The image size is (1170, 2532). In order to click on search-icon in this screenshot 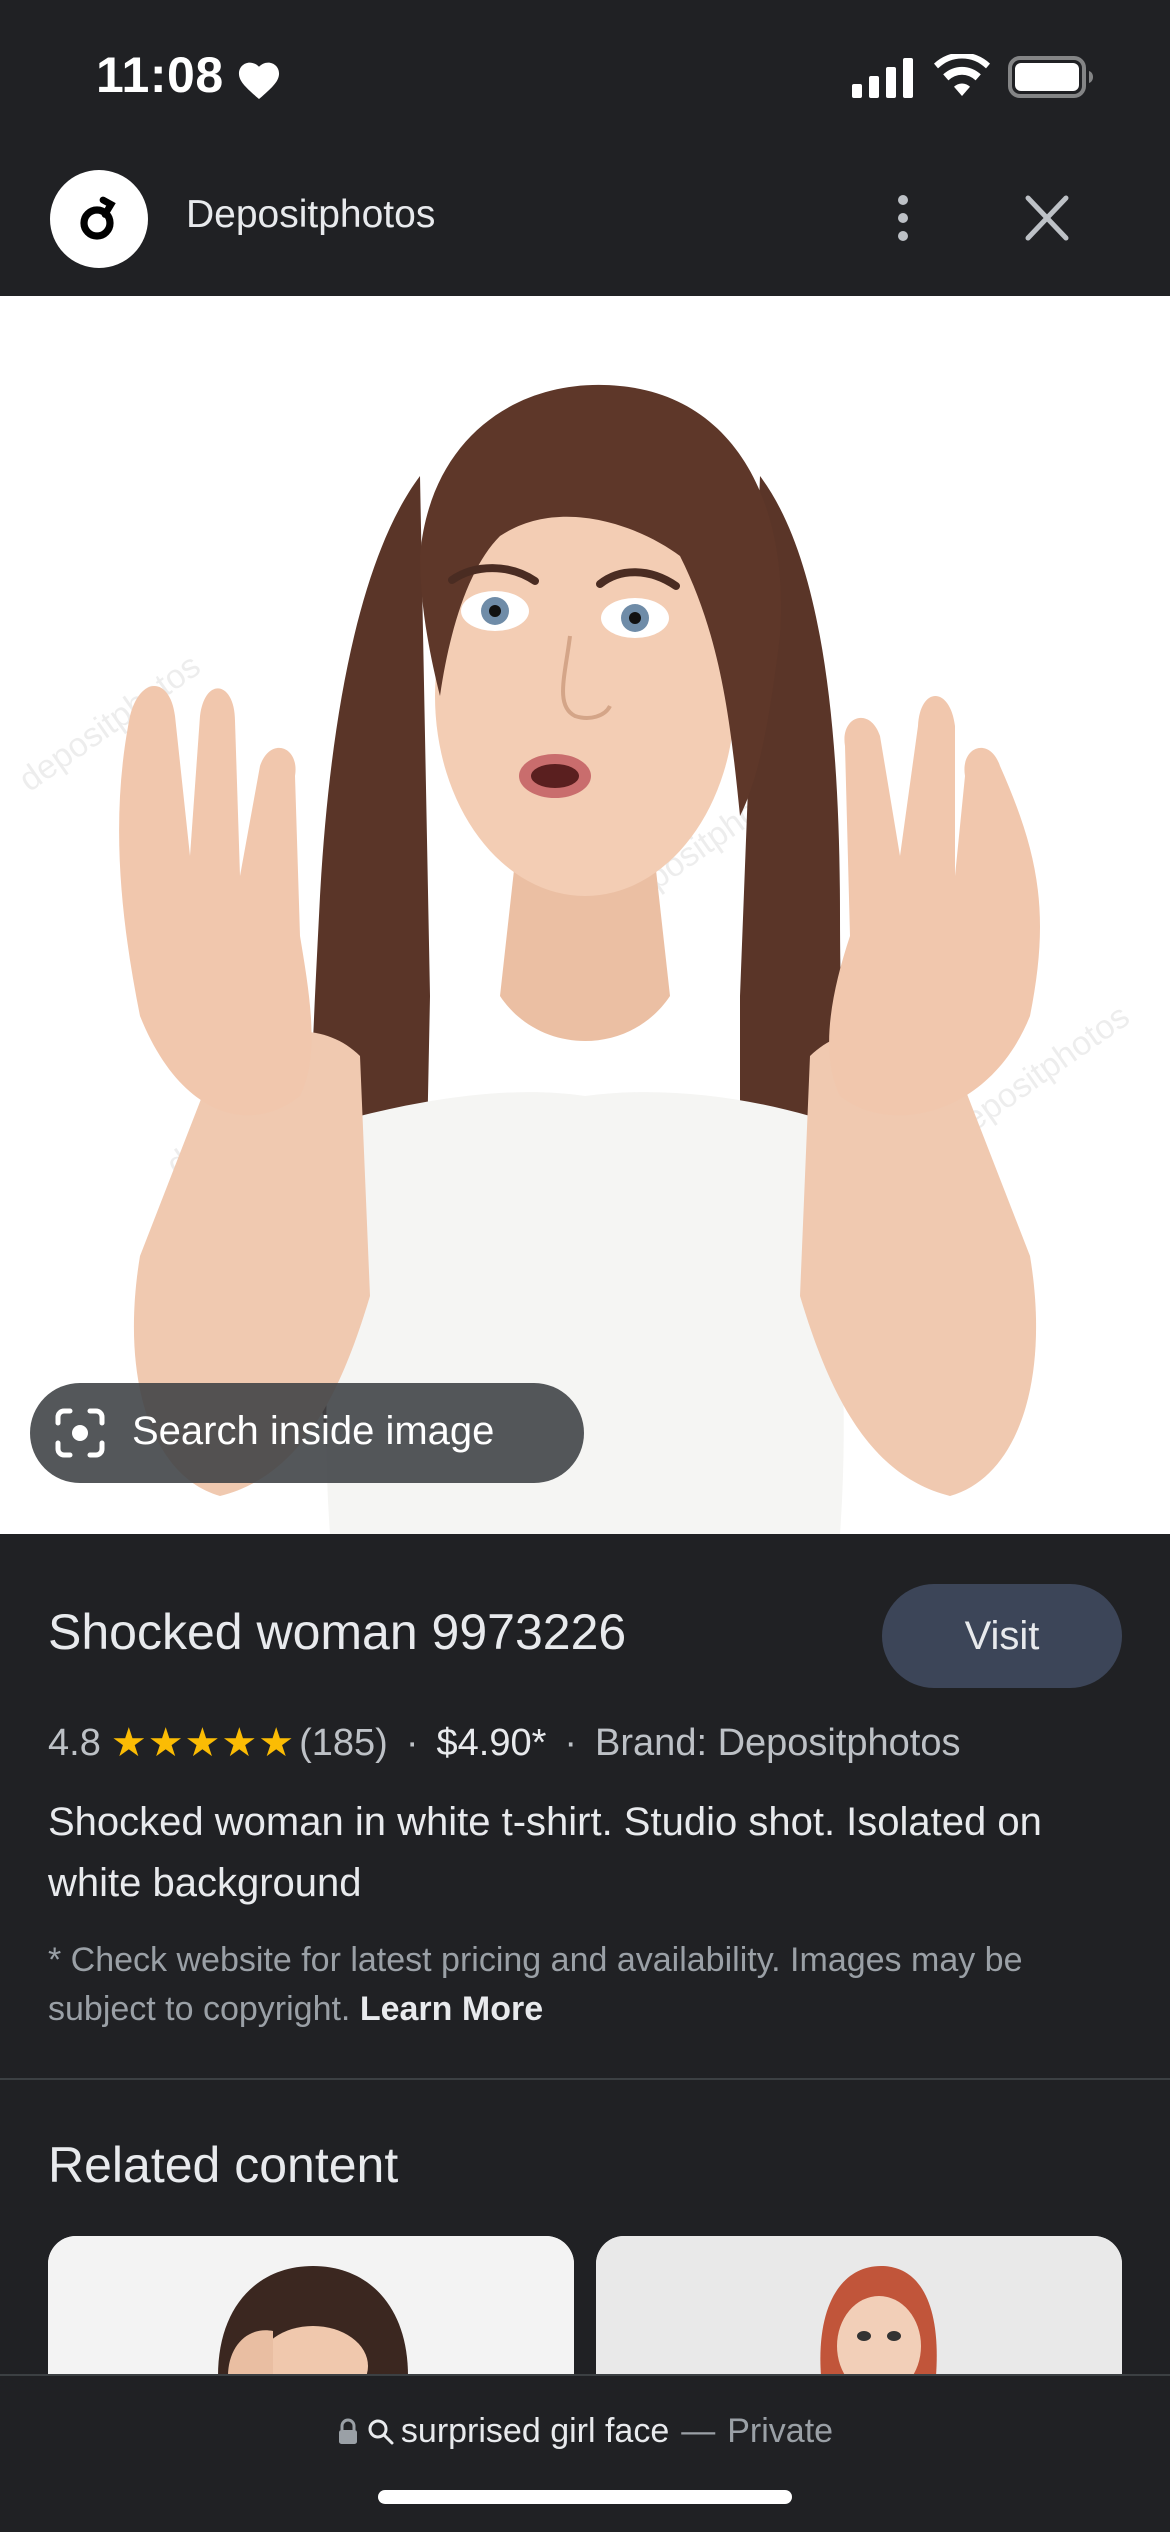, I will do `click(381, 2431)`.